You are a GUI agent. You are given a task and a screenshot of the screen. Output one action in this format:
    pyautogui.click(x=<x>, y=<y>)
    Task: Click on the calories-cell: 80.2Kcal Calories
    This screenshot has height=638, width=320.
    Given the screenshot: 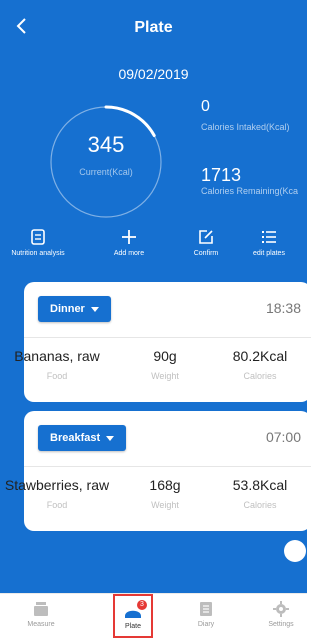 What is the action you would take?
    pyautogui.click(x=260, y=364)
    